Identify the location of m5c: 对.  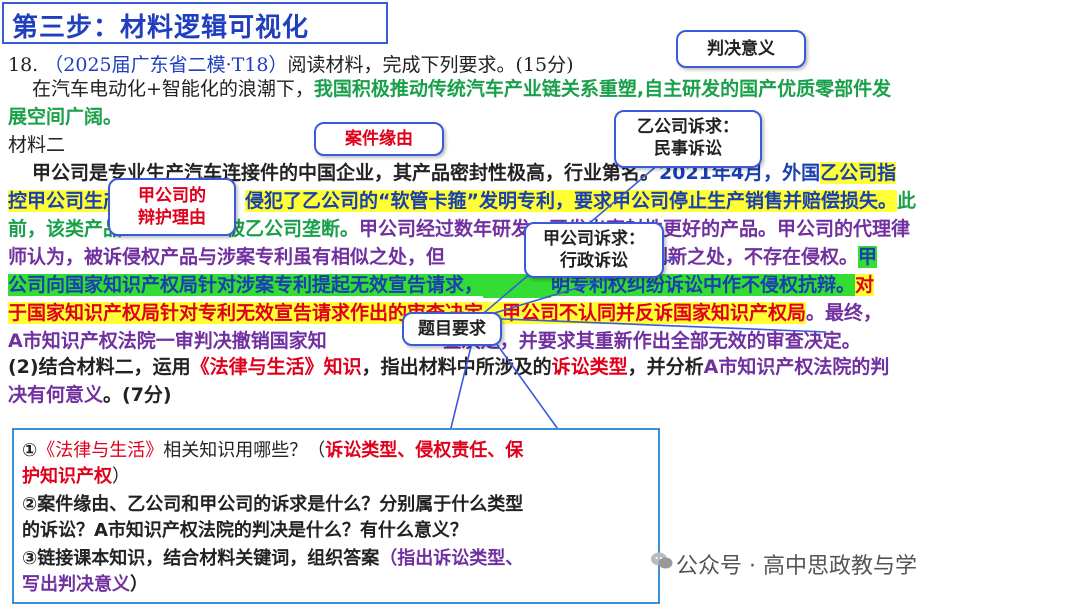
(865, 285).